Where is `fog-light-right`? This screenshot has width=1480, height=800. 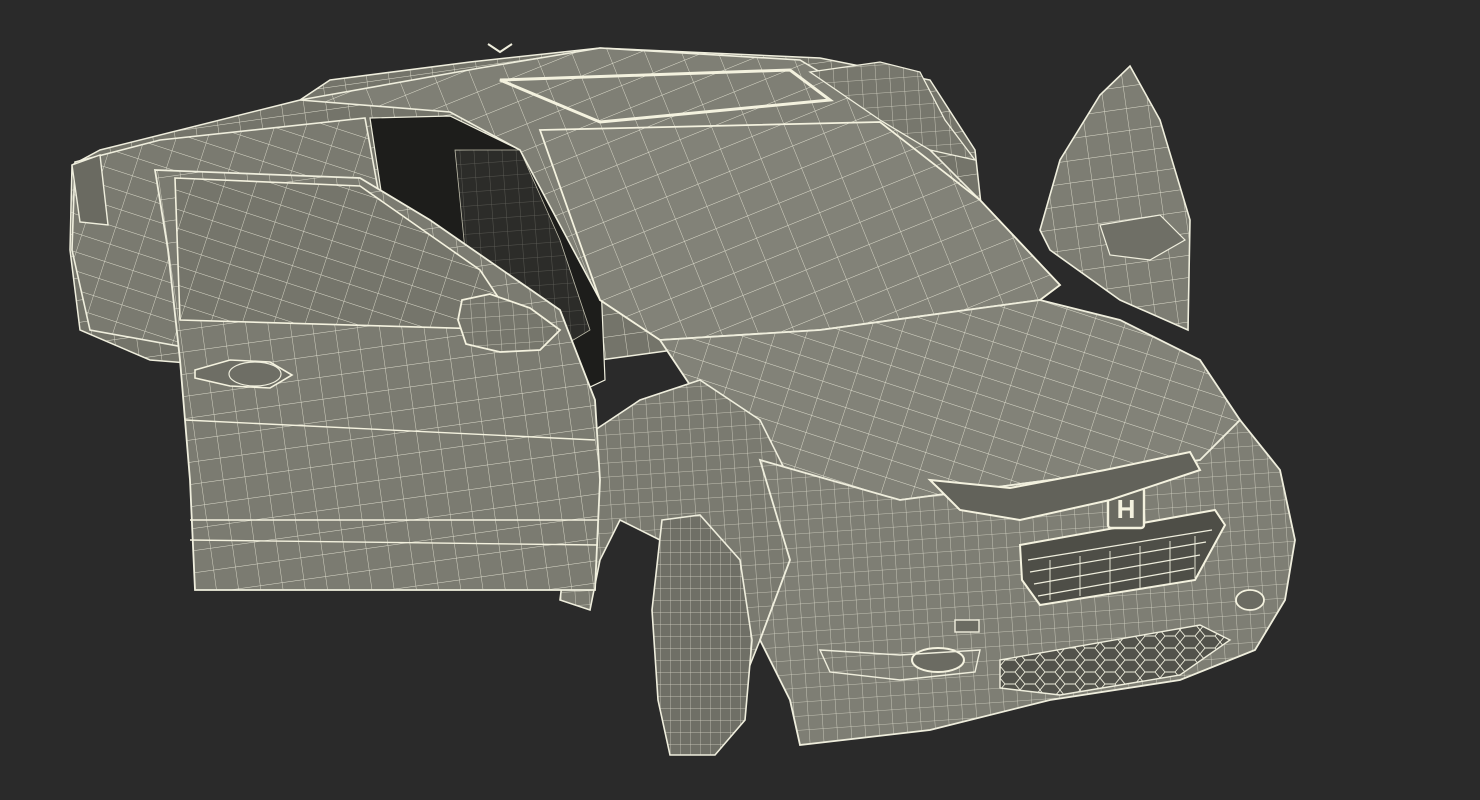 fog-light-right is located at coordinates (1250, 600).